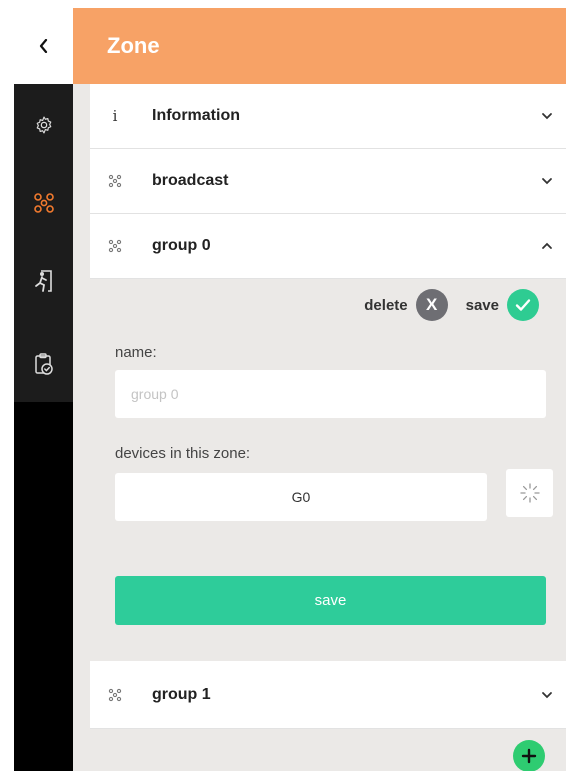 This screenshot has width=566, height=771. What do you see at coordinates (482, 305) in the screenshot?
I see `save-label: save` at bounding box center [482, 305].